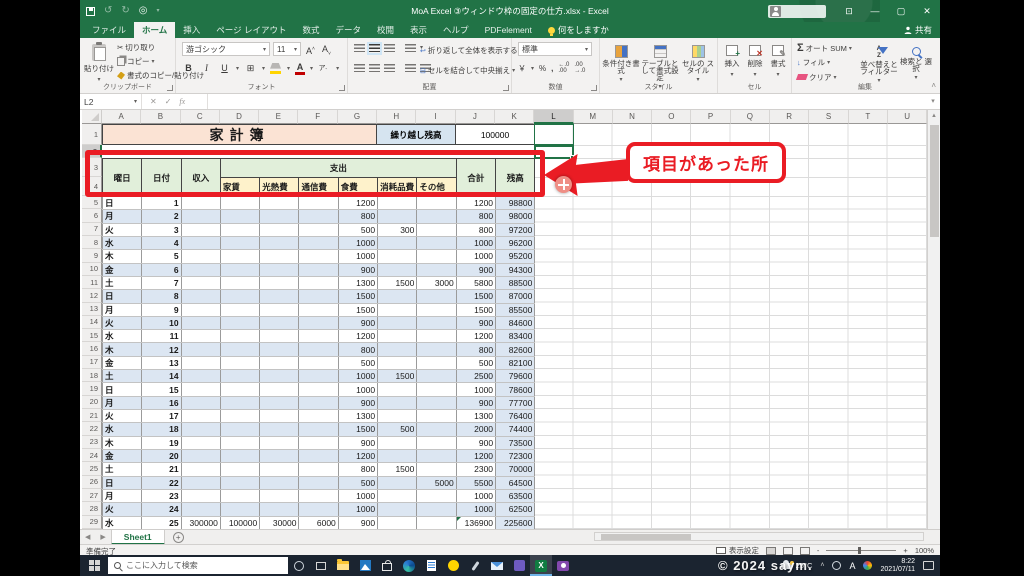 Image resolution: width=1024 pixels, height=576 pixels. Describe the element at coordinates (476, 416) in the screenshot. I see `cell: 1300` at that location.